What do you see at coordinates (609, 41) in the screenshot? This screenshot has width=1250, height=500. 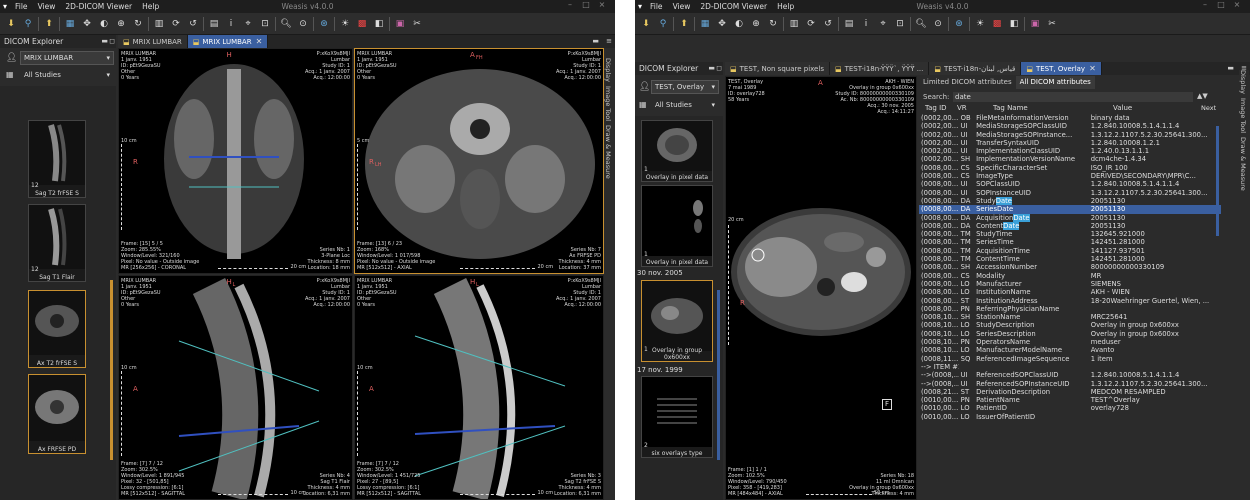 I see `menu-icon: ≡` at bounding box center [609, 41].